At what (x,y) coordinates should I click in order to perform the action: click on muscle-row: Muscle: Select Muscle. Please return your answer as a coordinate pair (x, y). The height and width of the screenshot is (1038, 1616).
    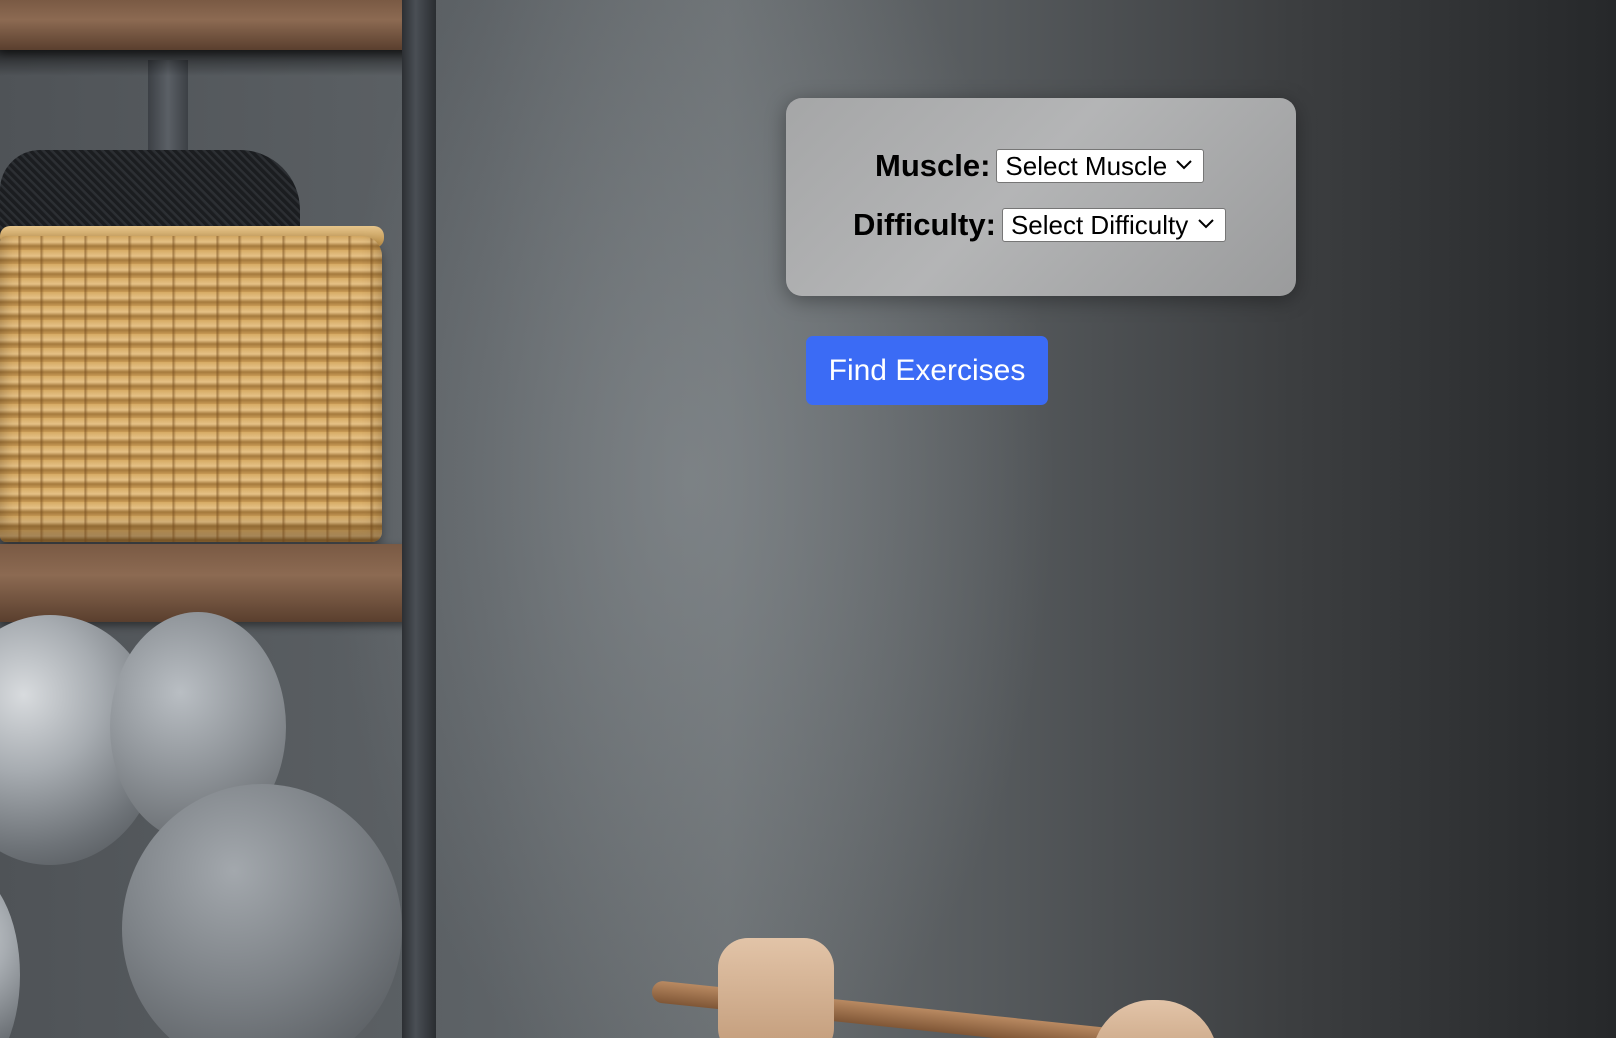
    Looking at the image, I should click on (1040, 166).